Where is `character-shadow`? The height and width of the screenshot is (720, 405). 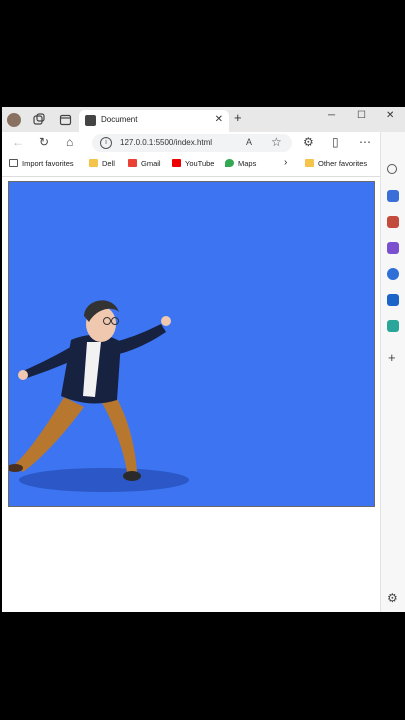
character-shadow is located at coordinates (104, 480).